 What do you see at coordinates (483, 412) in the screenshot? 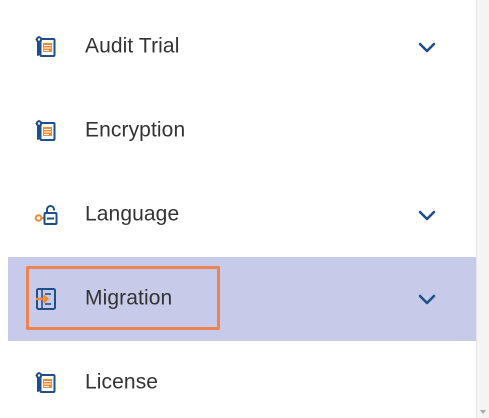
I see `scroll-down-arrow-icon` at bounding box center [483, 412].